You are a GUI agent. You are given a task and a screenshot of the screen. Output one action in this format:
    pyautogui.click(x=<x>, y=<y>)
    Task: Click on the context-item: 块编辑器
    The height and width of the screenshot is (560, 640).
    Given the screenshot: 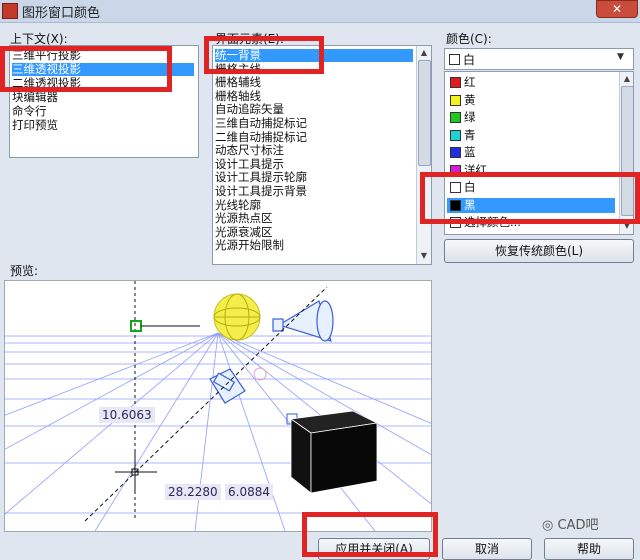 What is the action you would take?
    pyautogui.click(x=103, y=97)
    